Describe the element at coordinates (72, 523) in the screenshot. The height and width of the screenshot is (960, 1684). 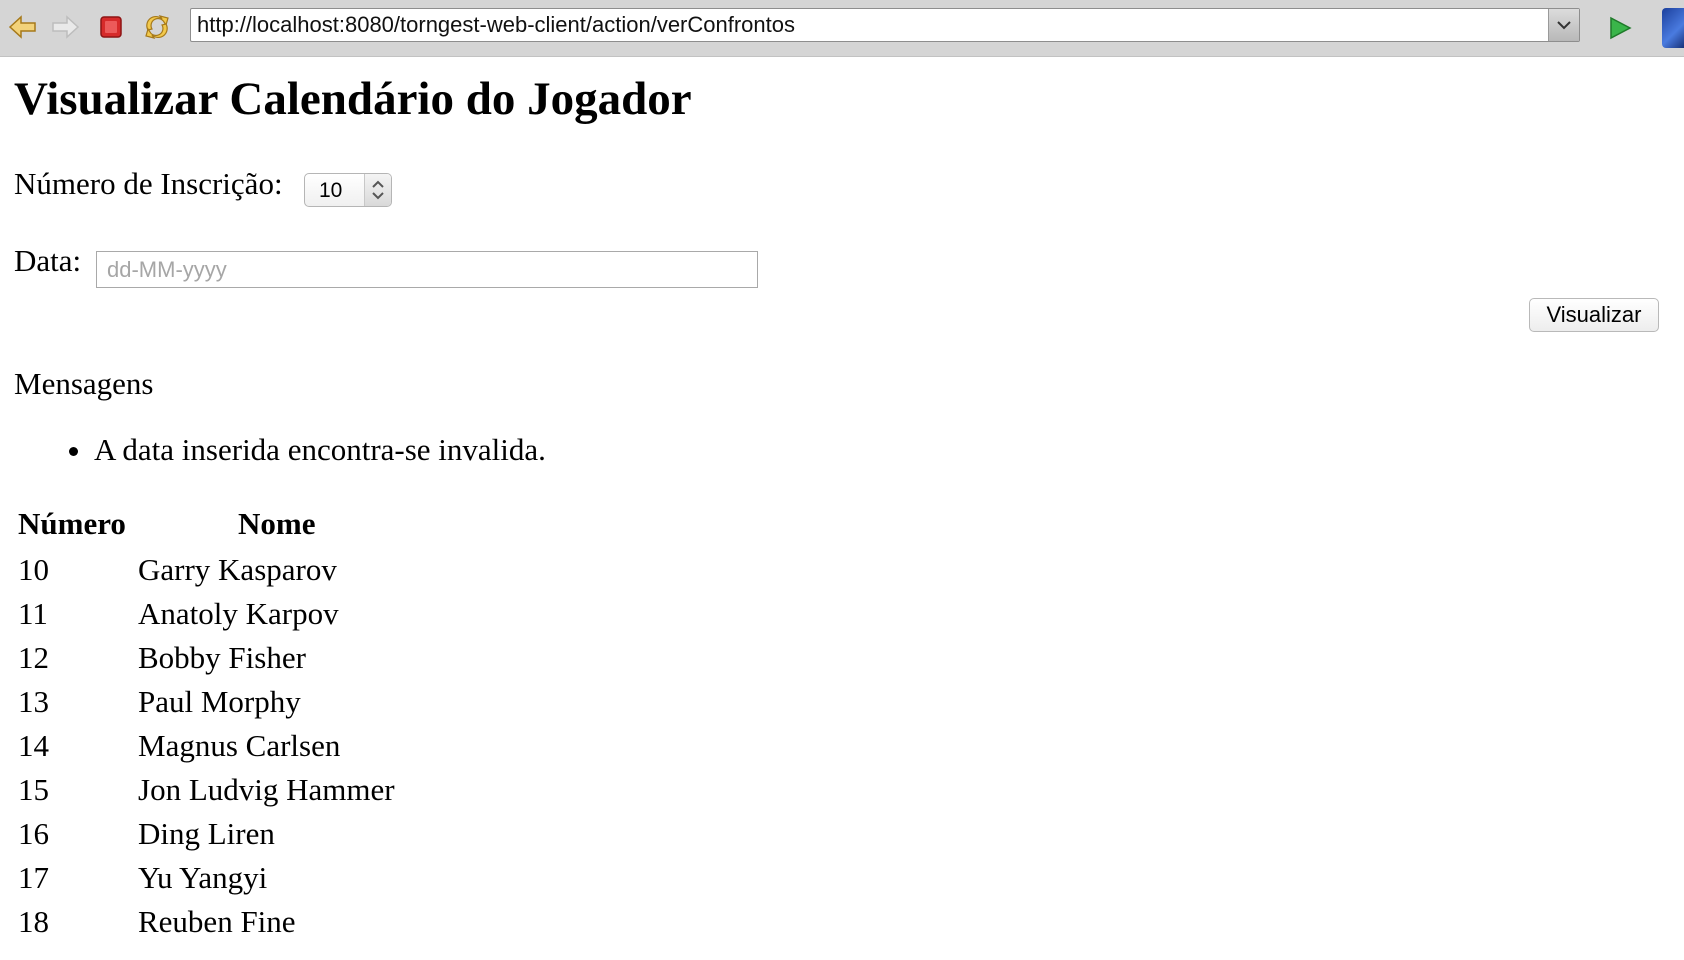
I see `header-number: Número` at that location.